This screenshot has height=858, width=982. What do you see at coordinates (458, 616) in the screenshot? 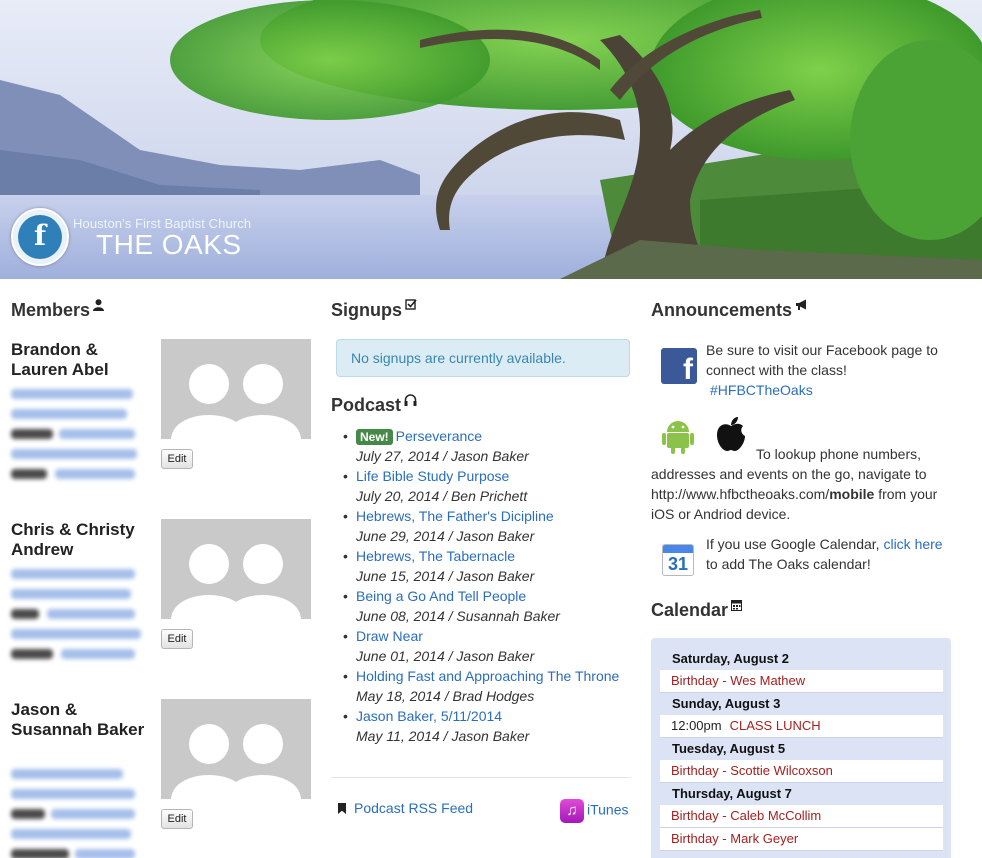
I see `podcast-item-meta: June 08, 2014 / Susannah Baker` at bounding box center [458, 616].